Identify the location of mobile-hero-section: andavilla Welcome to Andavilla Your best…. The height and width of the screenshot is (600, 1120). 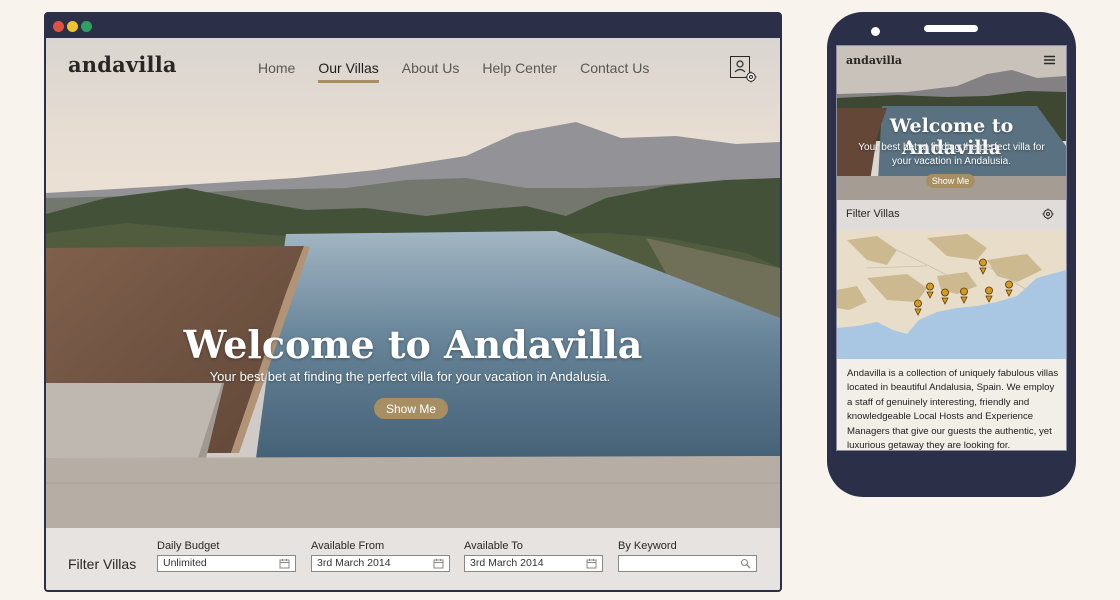
(951, 123).